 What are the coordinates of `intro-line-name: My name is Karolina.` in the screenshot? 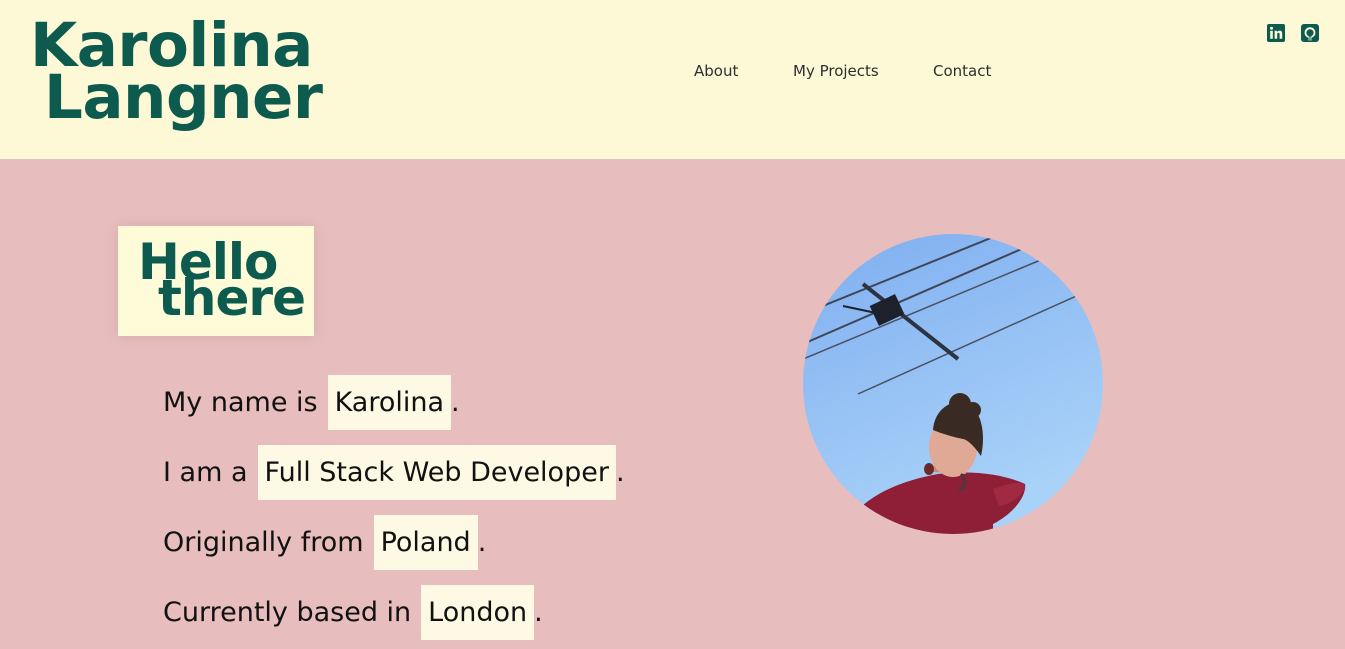 It's located at (311, 402).